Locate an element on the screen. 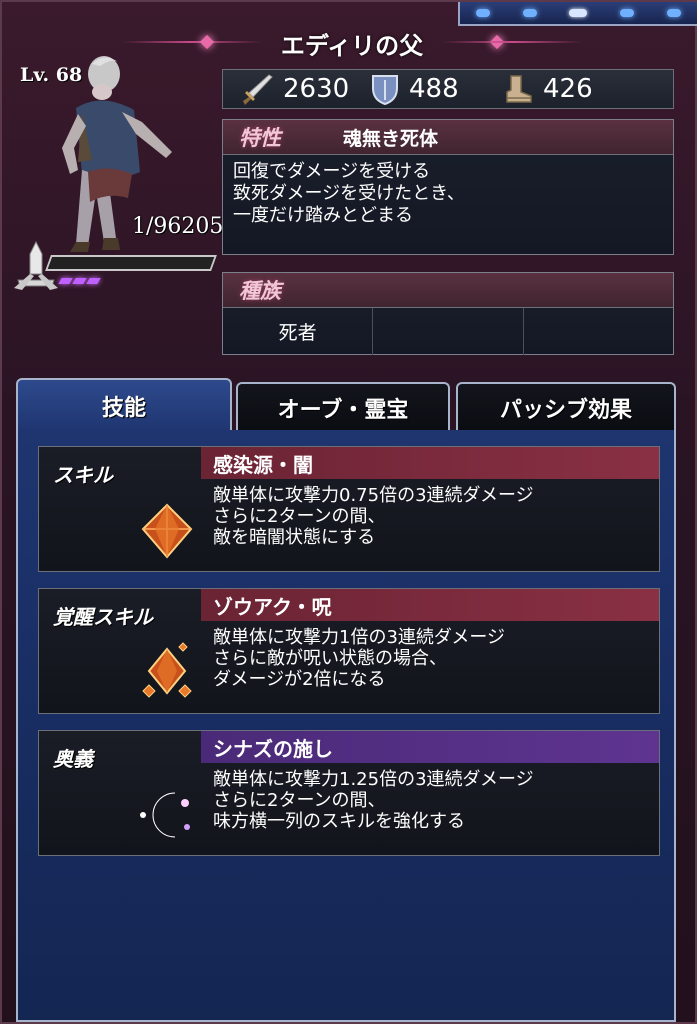 The height and width of the screenshot is (1024, 697). orange-crystal-cluster-icon is located at coordinates (167, 670).